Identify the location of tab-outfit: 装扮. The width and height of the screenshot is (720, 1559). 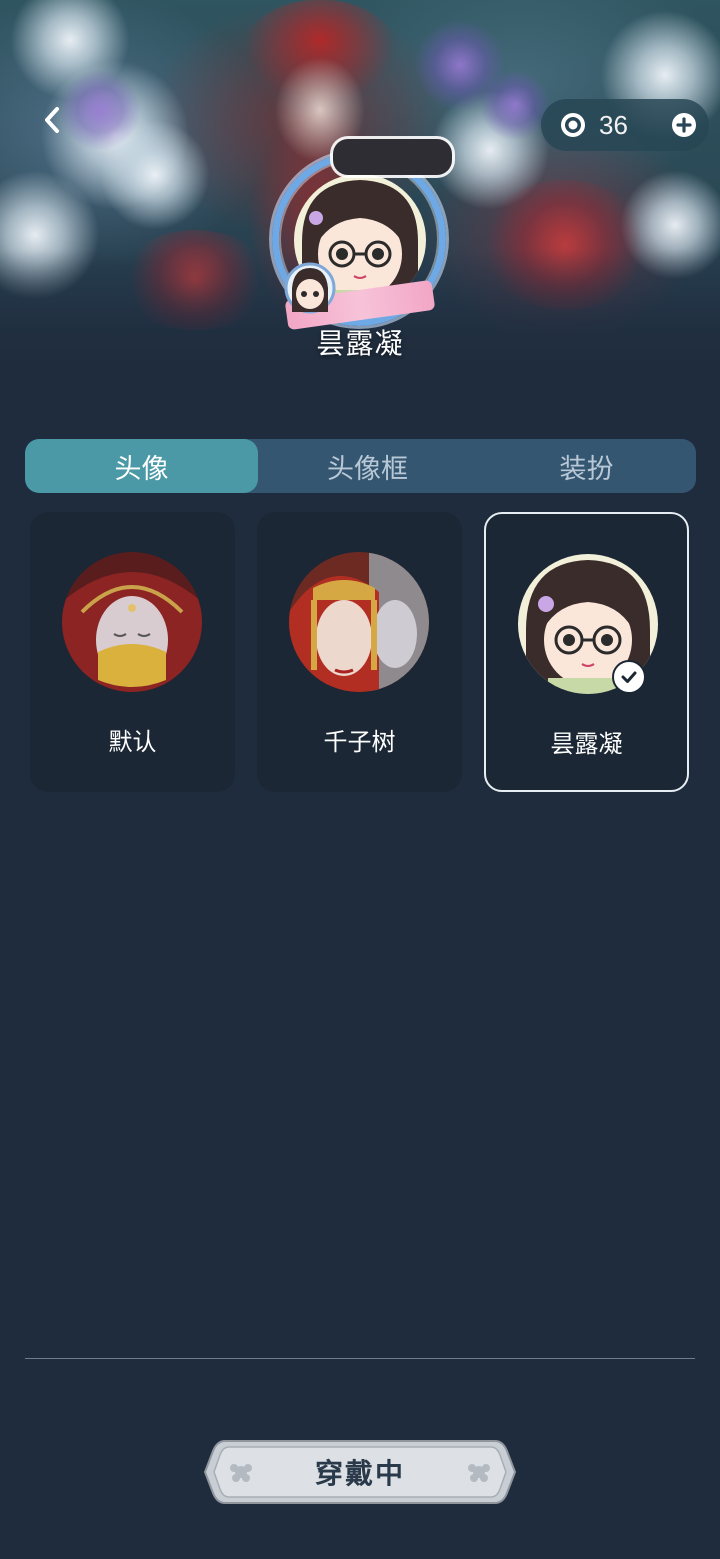
(586, 466).